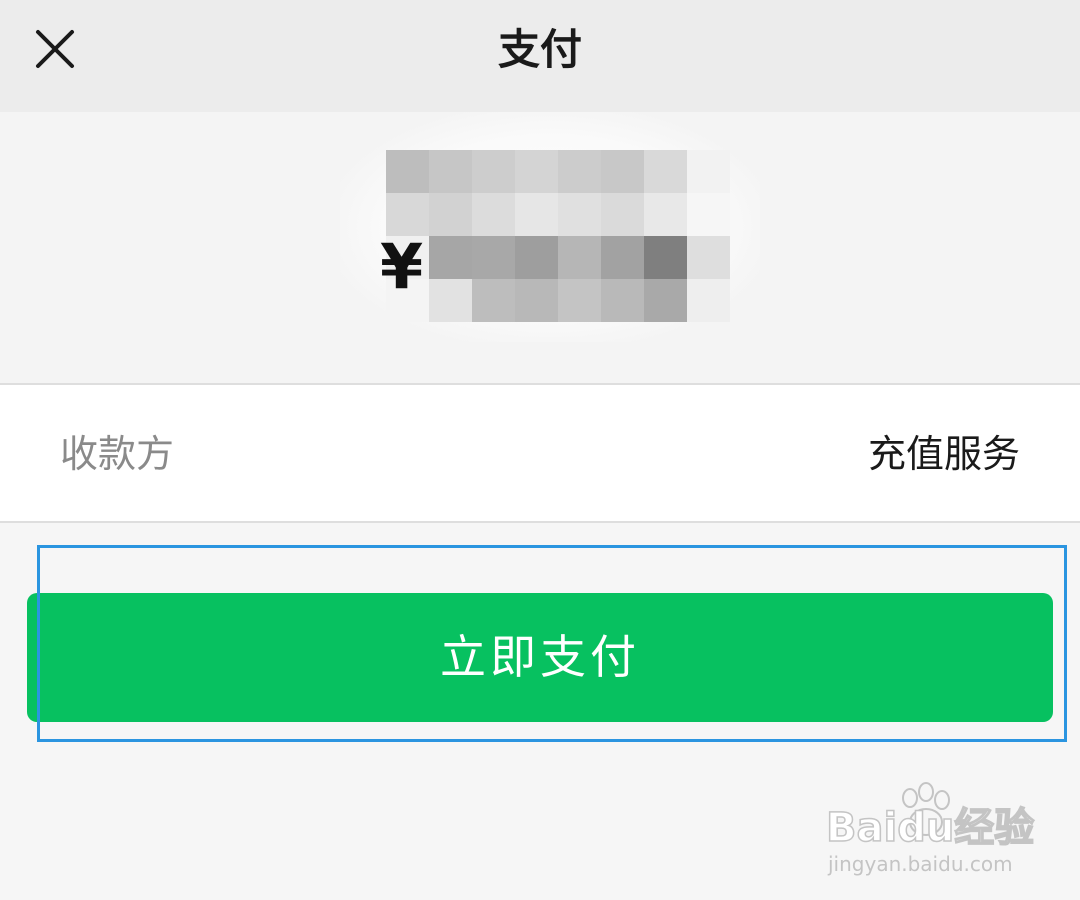 This screenshot has width=1080, height=900. What do you see at coordinates (930, 828) in the screenshot?
I see `watermark-brand: Baidu经验` at bounding box center [930, 828].